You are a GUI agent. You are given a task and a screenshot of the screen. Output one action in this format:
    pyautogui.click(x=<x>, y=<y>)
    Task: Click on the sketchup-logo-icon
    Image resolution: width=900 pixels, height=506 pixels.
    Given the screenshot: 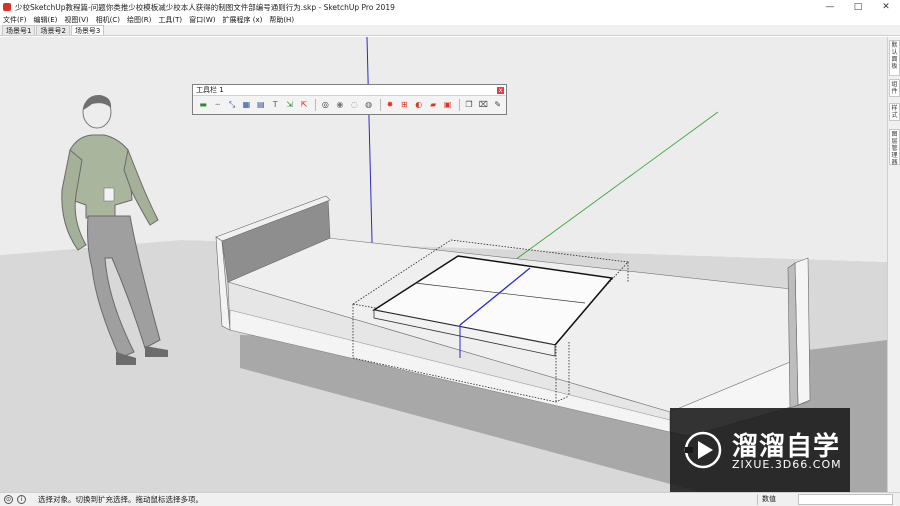 What is the action you would take?
    pyautogui.click(x=7, y=7)
    